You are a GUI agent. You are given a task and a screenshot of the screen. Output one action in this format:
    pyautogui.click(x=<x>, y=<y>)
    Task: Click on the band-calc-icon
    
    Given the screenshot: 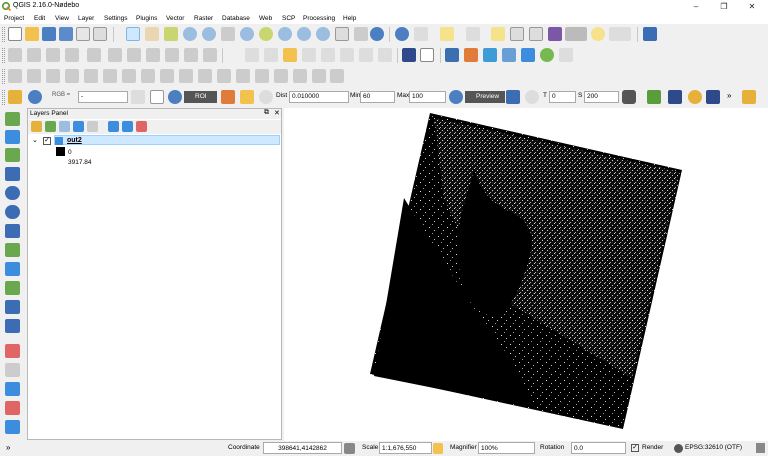 What is the action you would take?
    pyautogui.click(x=654, y=97)
    